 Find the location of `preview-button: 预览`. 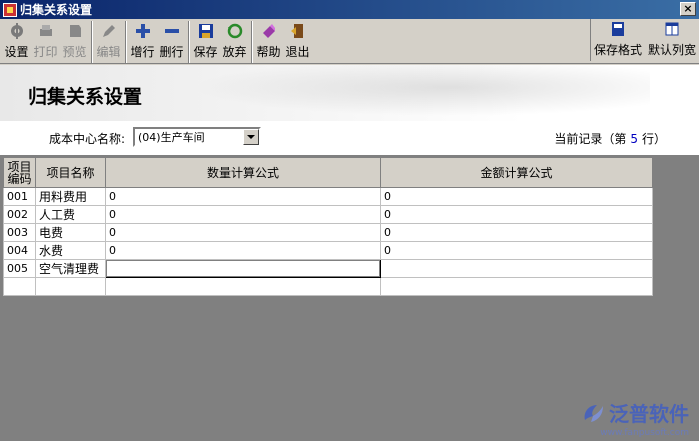

preview-button: 预览 is located at coordinates (74, 42).